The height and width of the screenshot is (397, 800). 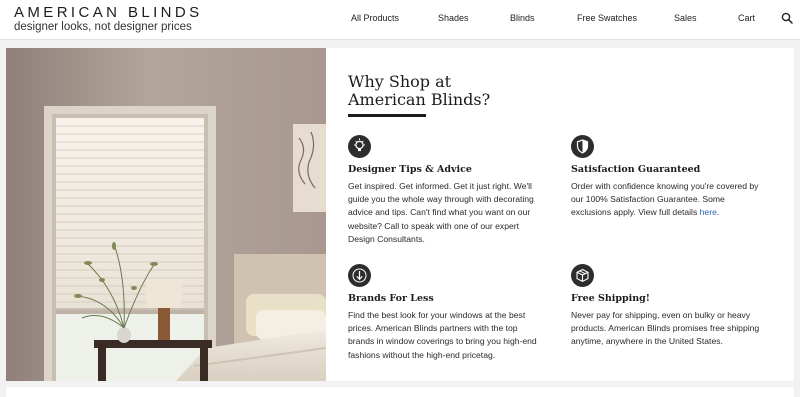 What do you see at coordinates (522, 18) in the screenshot?
I see `nav-blinds: Blinds` at bounding box center [522, 18].